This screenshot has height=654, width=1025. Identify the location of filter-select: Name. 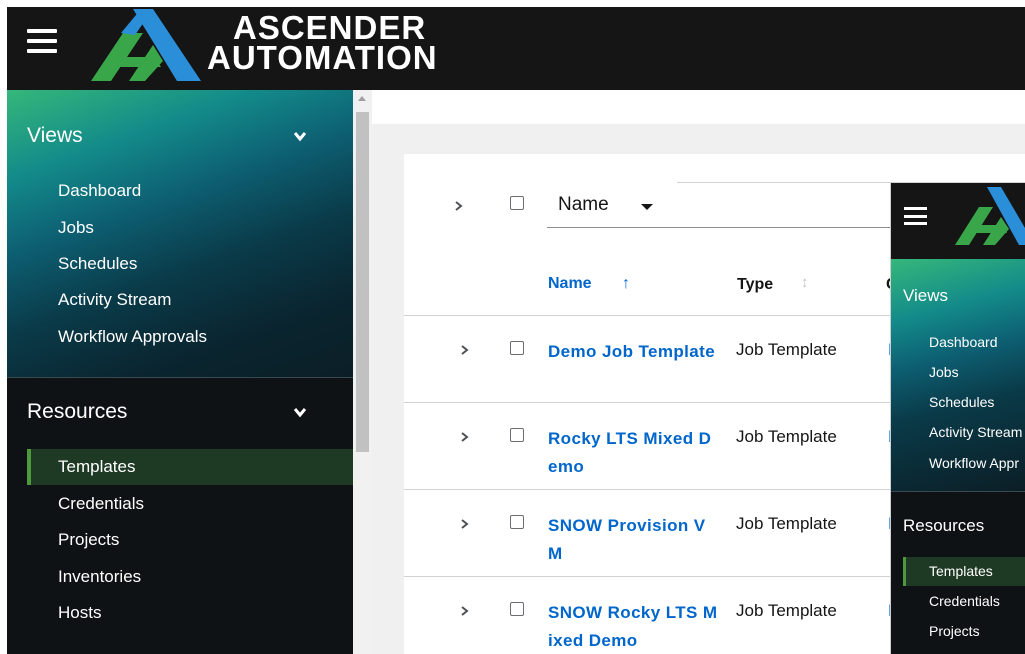
(612, 205).